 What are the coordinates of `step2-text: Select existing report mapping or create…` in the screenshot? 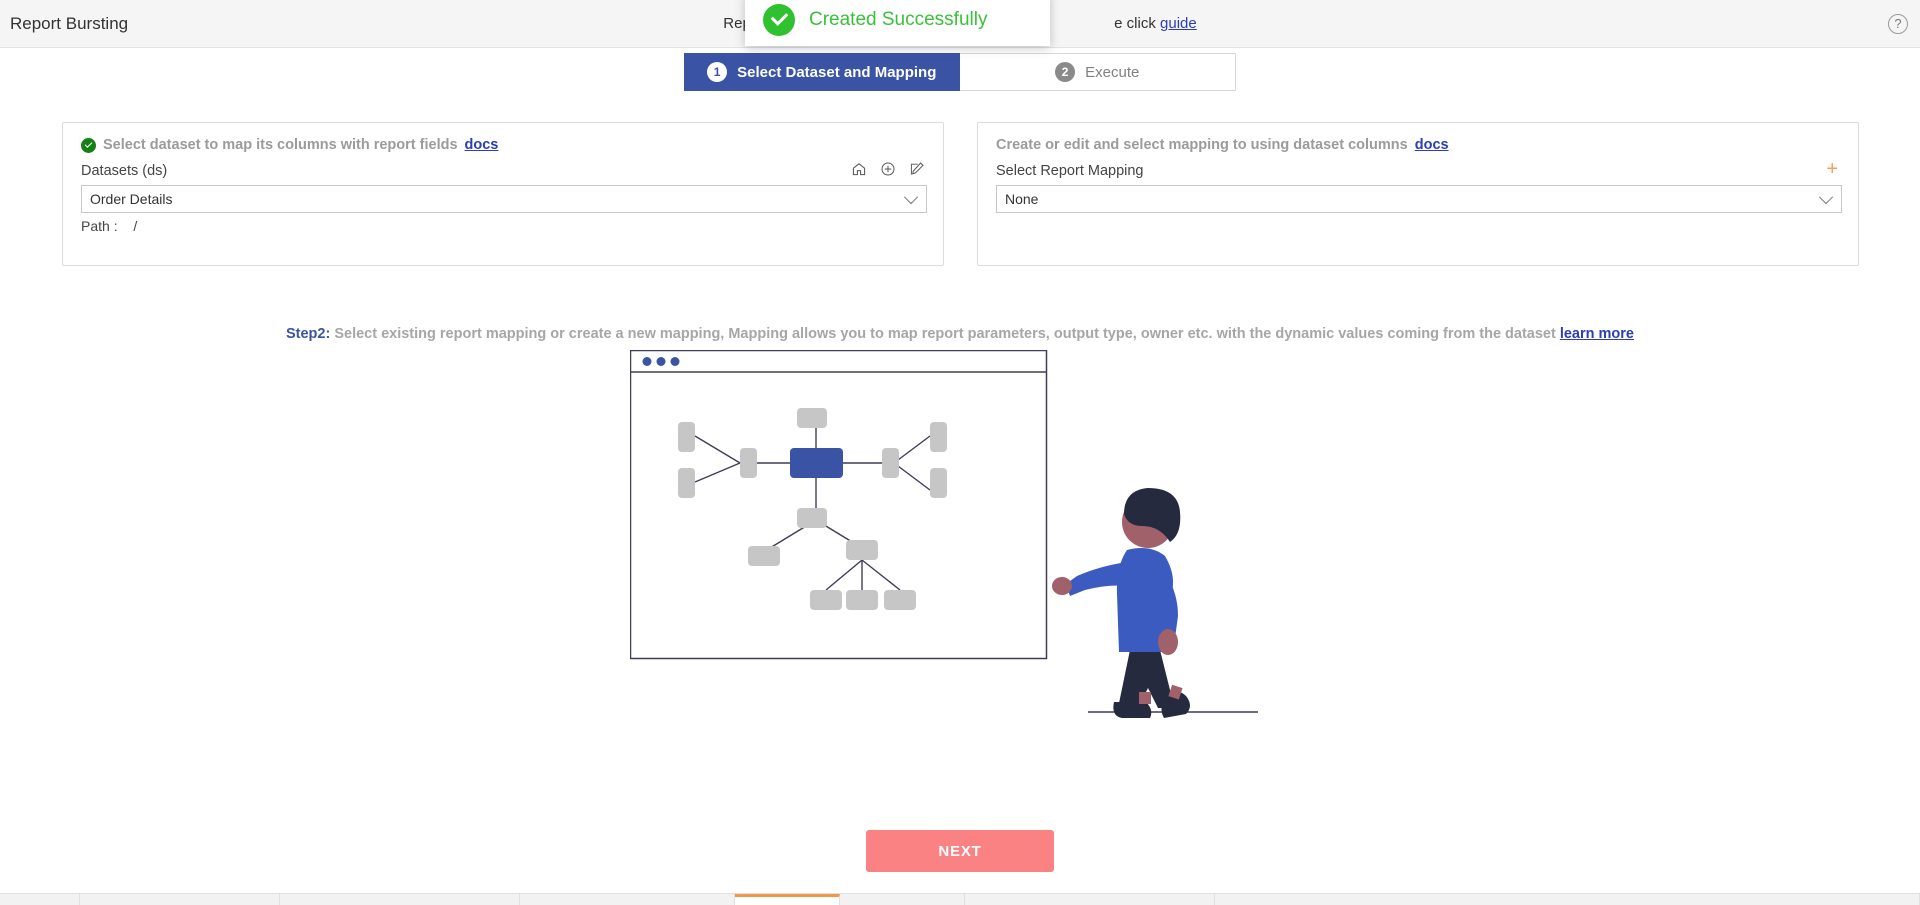 It's located at (945, 334).